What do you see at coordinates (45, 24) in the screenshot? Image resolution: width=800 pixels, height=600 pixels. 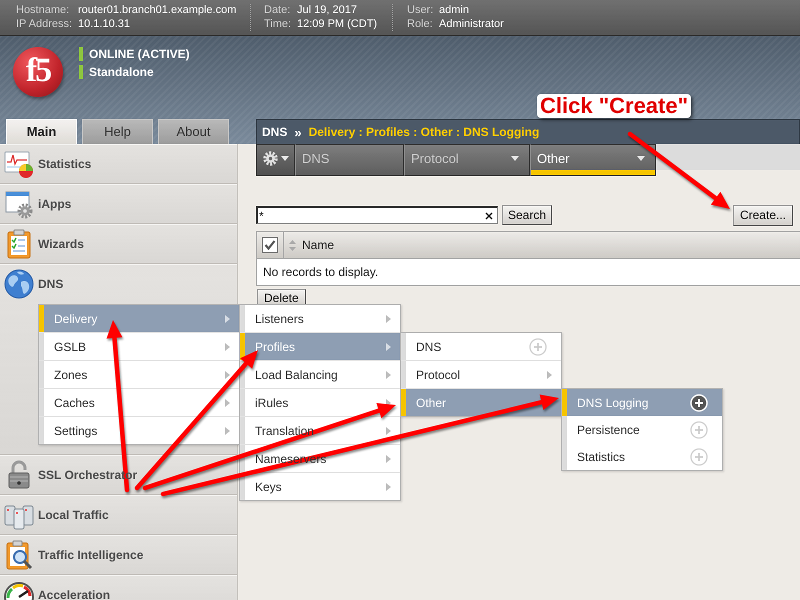 I see `info-label: IP Address:` at bounding box center [45, 24].